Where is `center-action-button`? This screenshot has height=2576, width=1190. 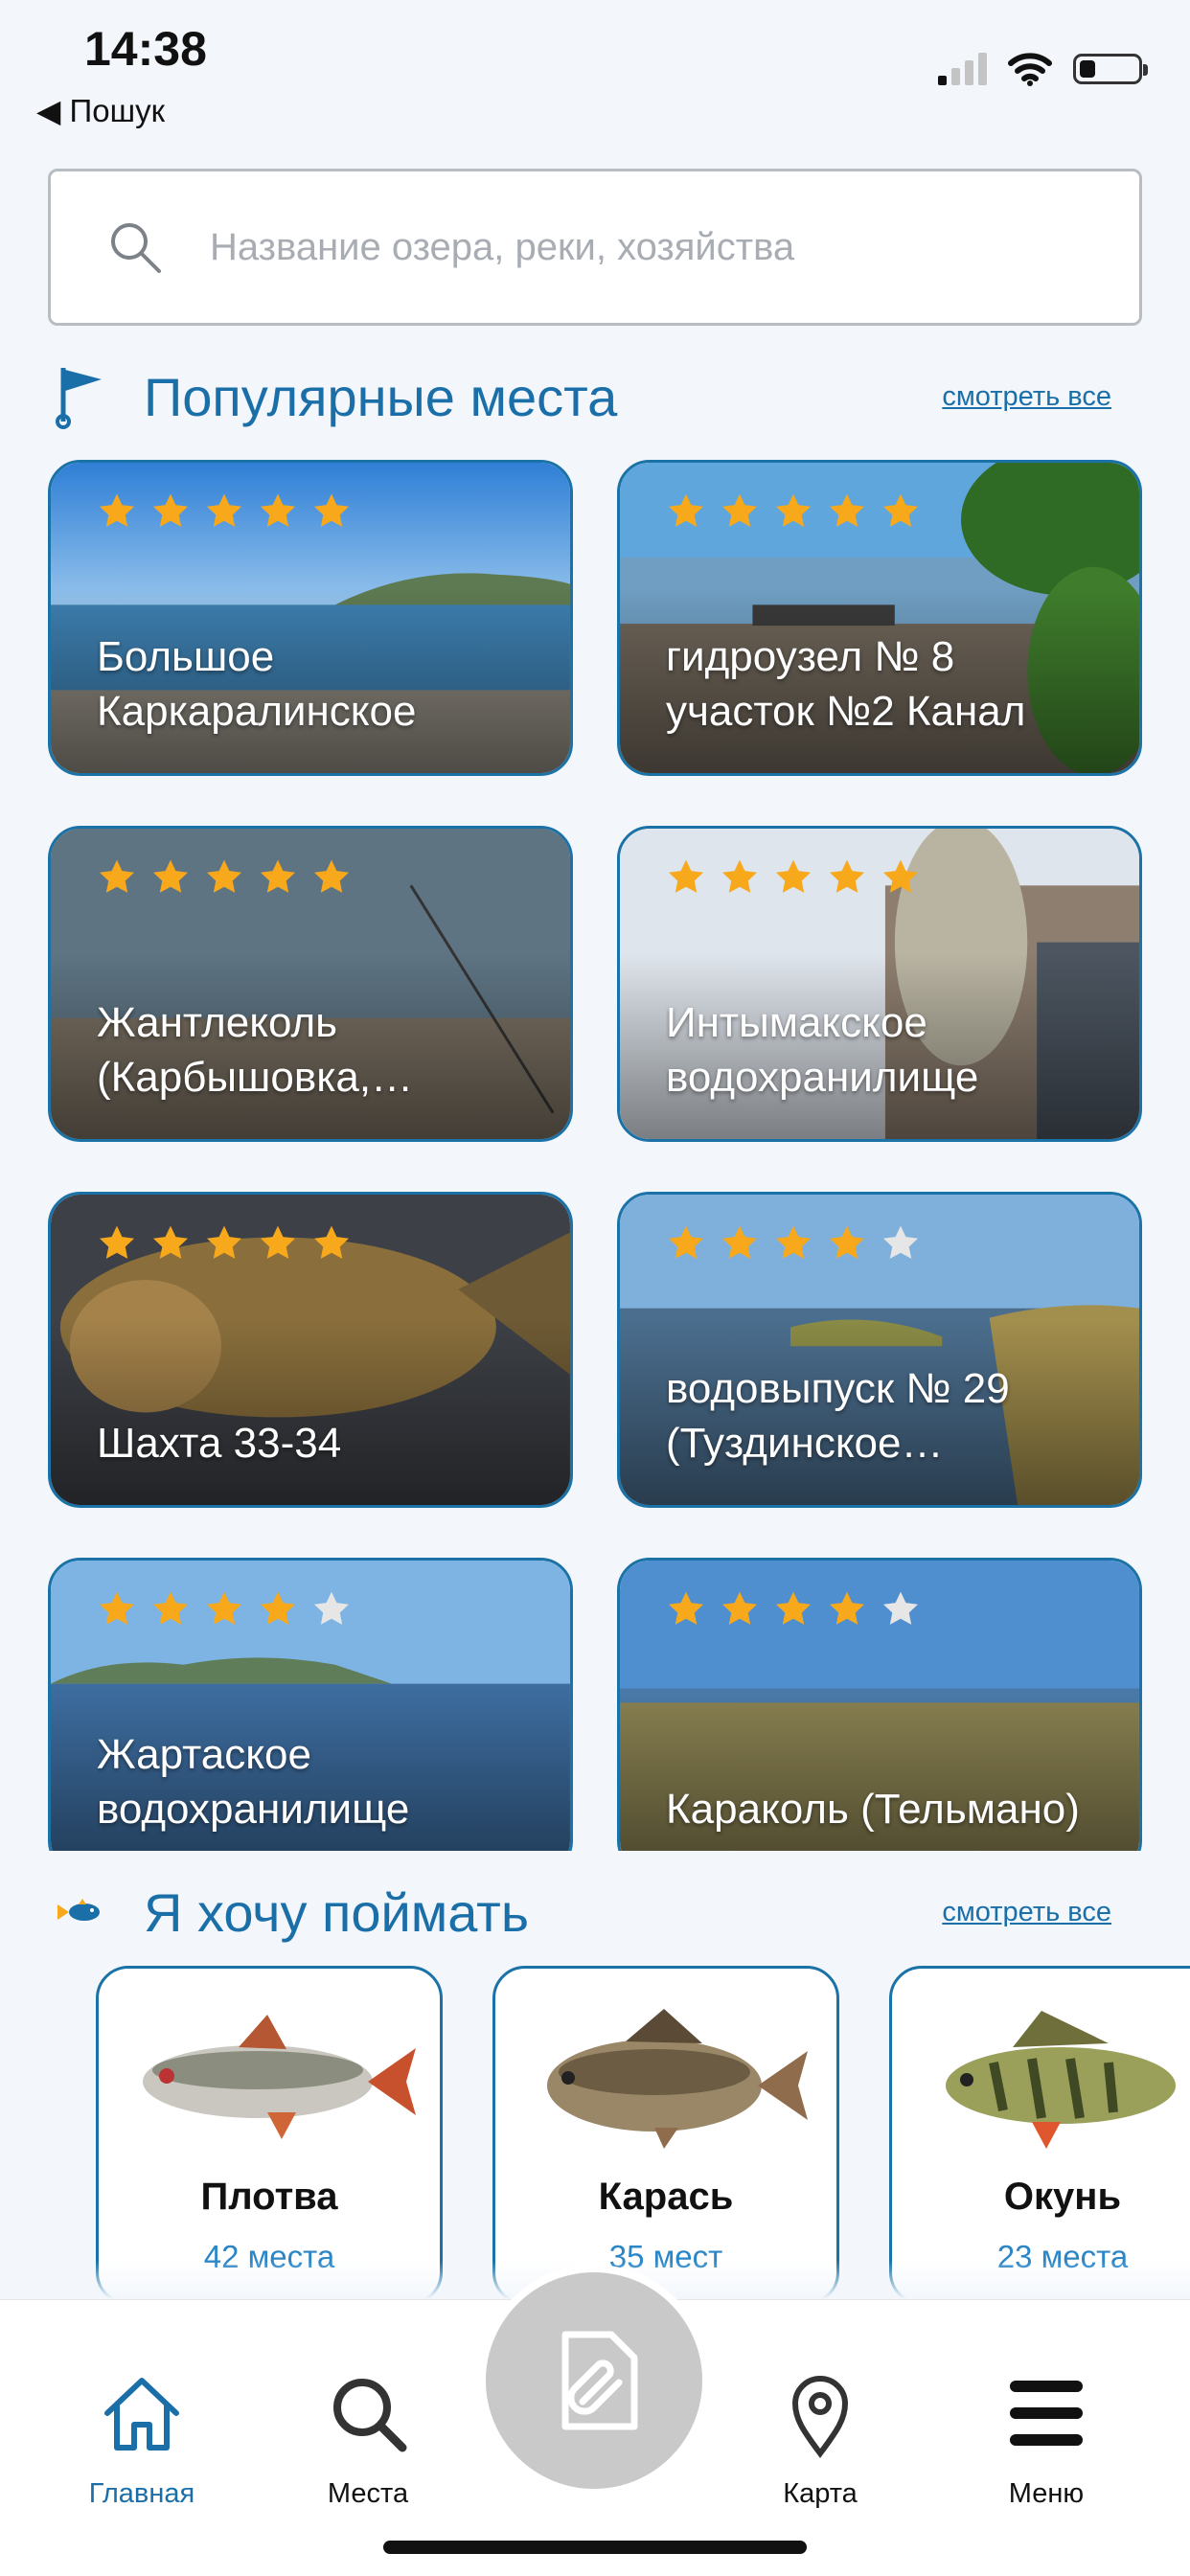 center-action-button is located at coordinates (594, 2380).